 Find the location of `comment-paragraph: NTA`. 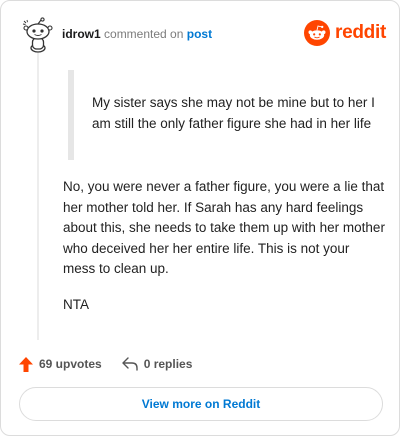

comment-paragraph: NTA is located at coordinates (76, 304).